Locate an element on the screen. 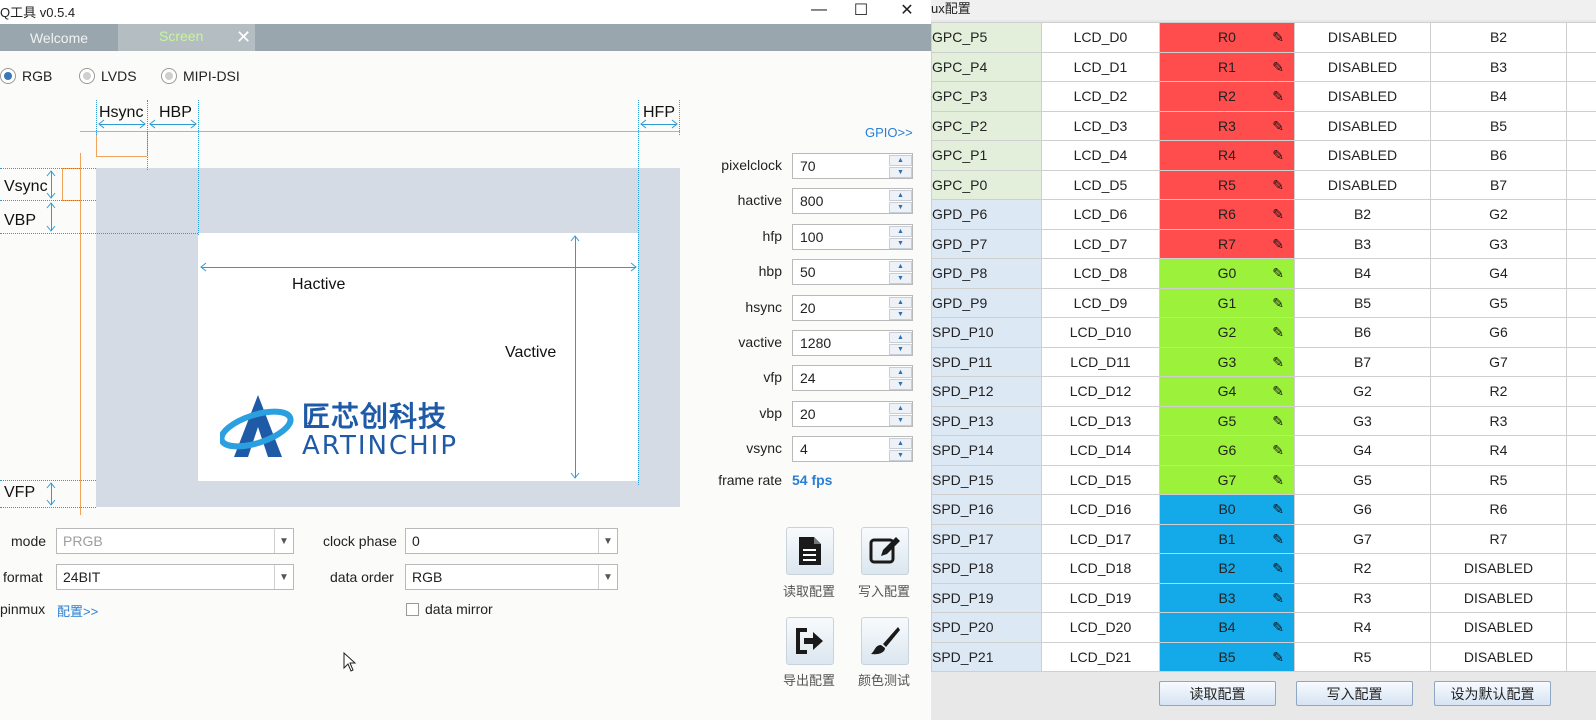 This screenshot has width=1596, height=720. function-cell: G3 ✎ is located at coordinates (1227, 361).